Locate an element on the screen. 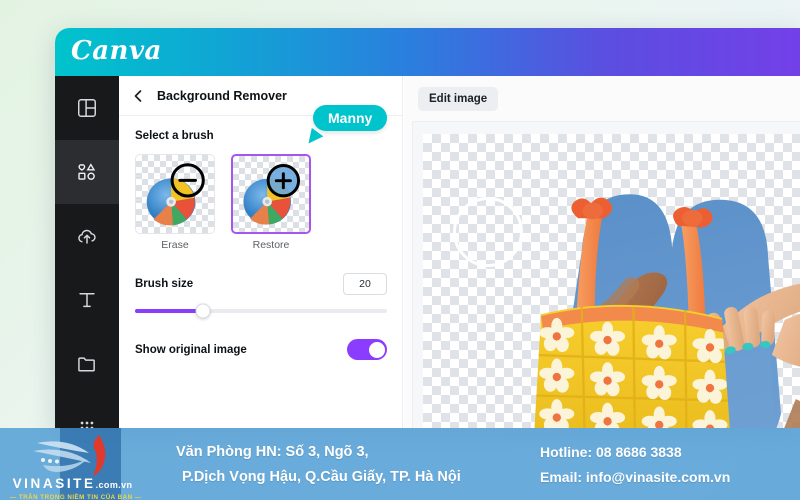 This screenshot has height=500, width=800. brush-size-slider is located at coordinates (261, 311).